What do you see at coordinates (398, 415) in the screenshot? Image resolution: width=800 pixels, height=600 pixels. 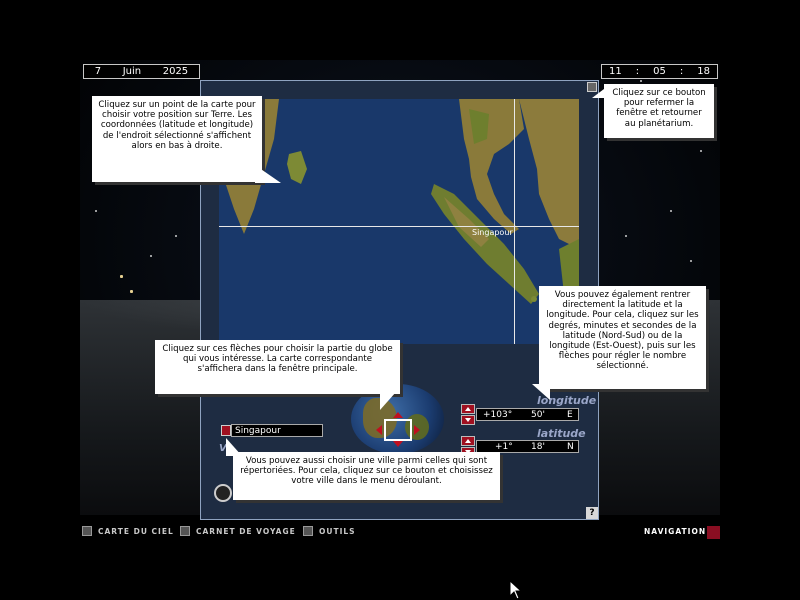 I see `globe-arrow-up-icon` at bounding box center [398, 415].